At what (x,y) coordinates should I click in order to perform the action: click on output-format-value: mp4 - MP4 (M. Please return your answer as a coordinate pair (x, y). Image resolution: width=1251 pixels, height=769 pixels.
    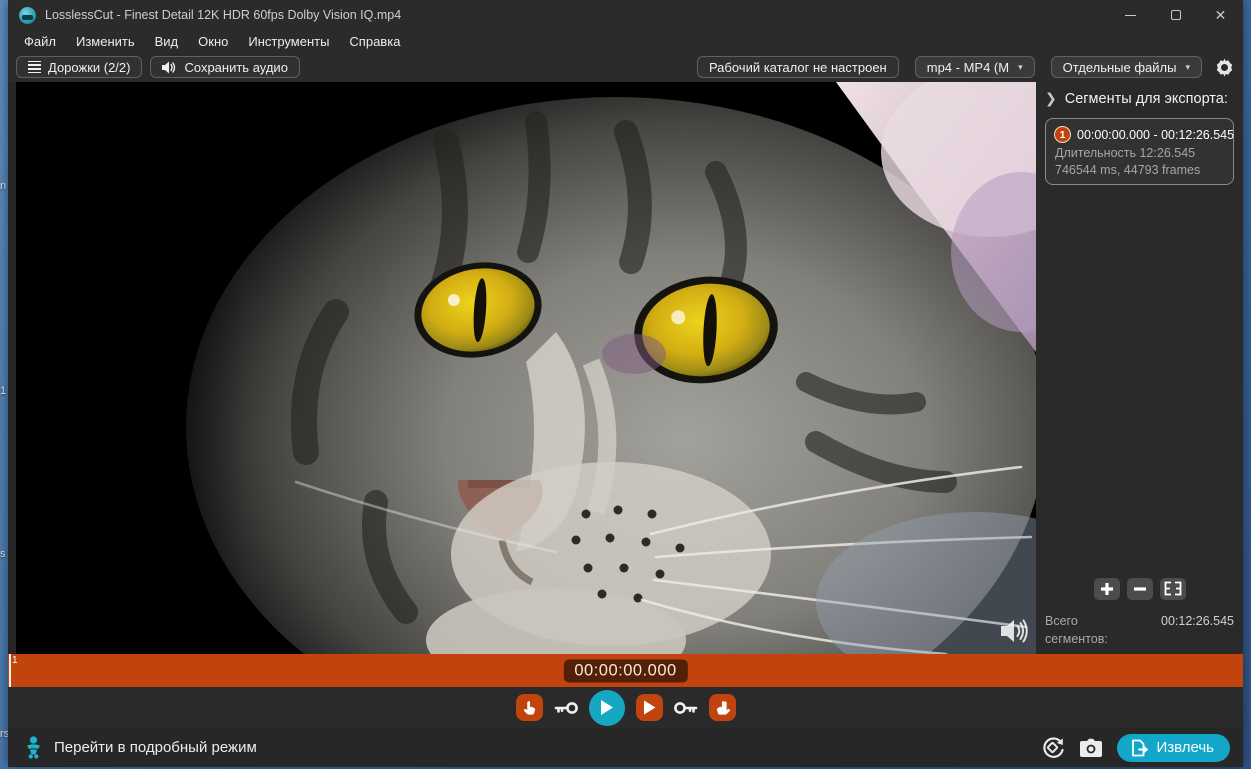
    Looking at the image, I should click on (968, 67).